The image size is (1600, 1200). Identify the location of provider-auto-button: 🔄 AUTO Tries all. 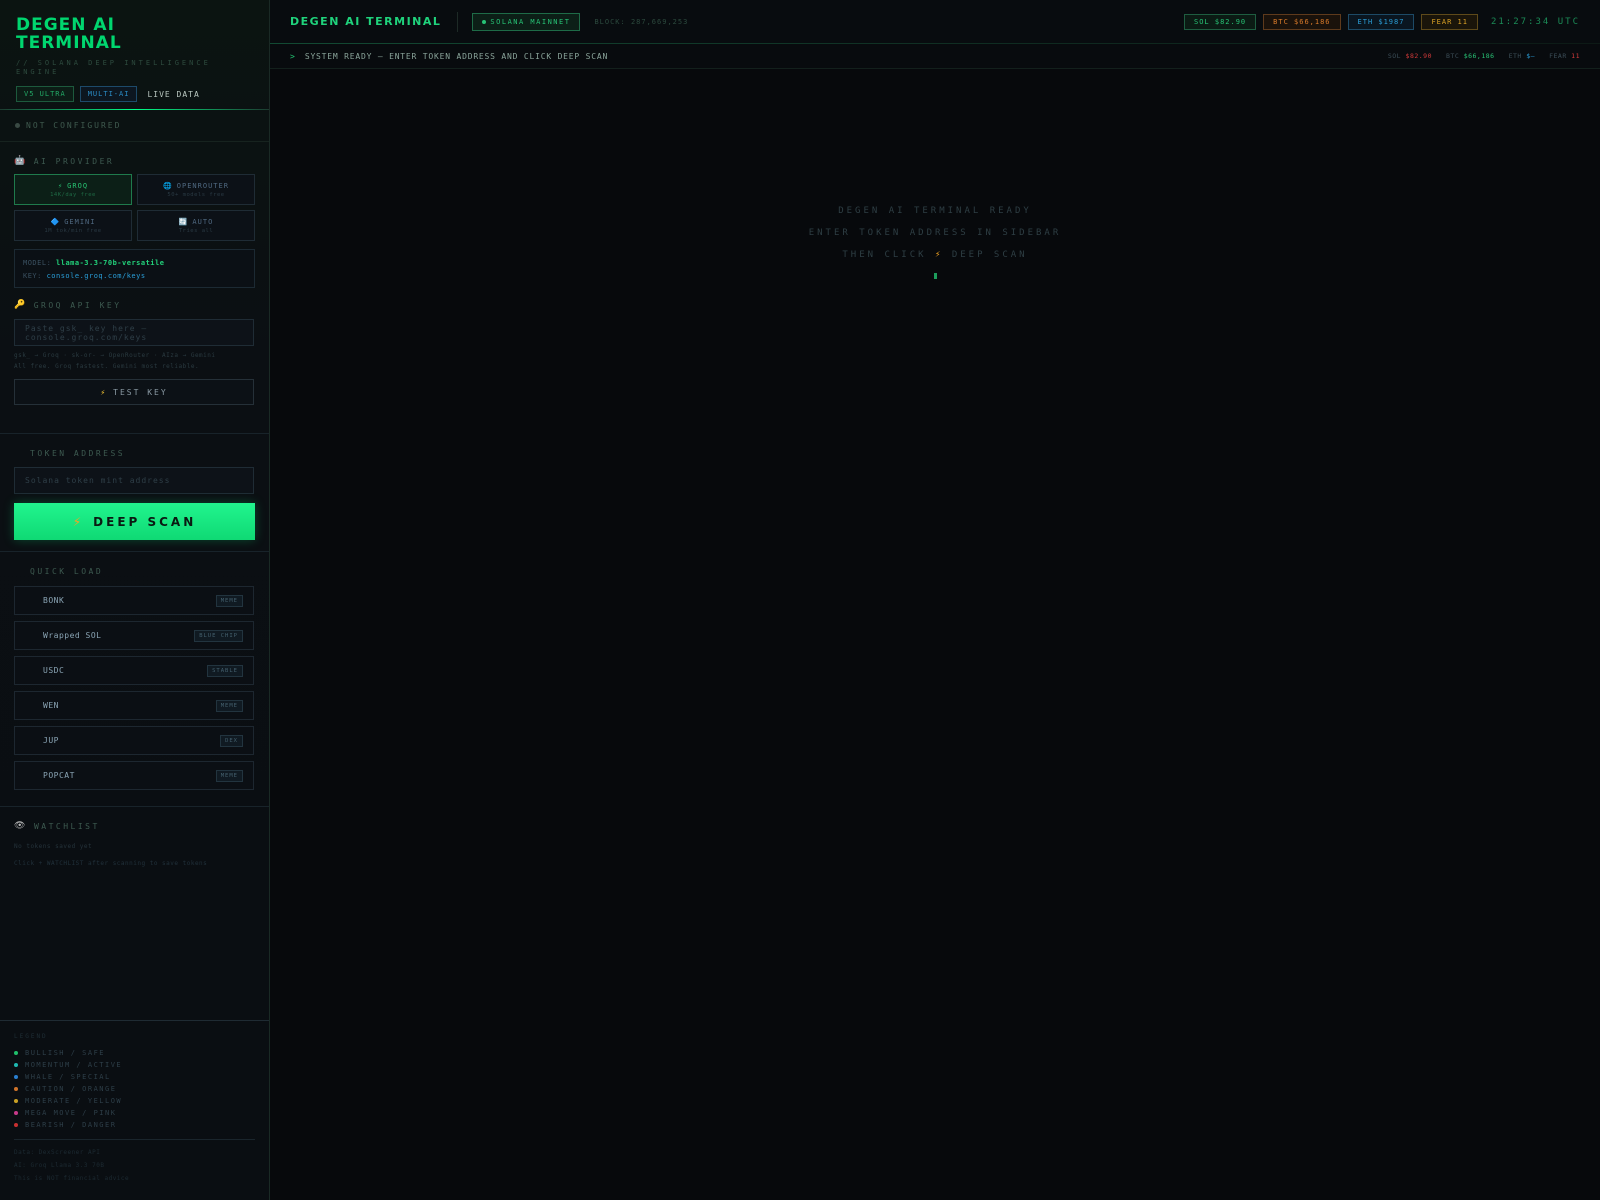
(196, 225).